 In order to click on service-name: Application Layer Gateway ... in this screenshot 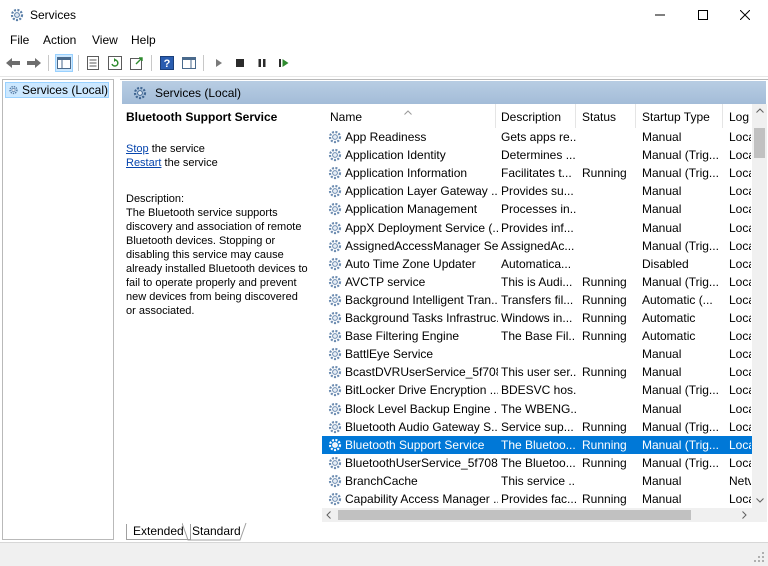, I will do `click(421, 191)`.